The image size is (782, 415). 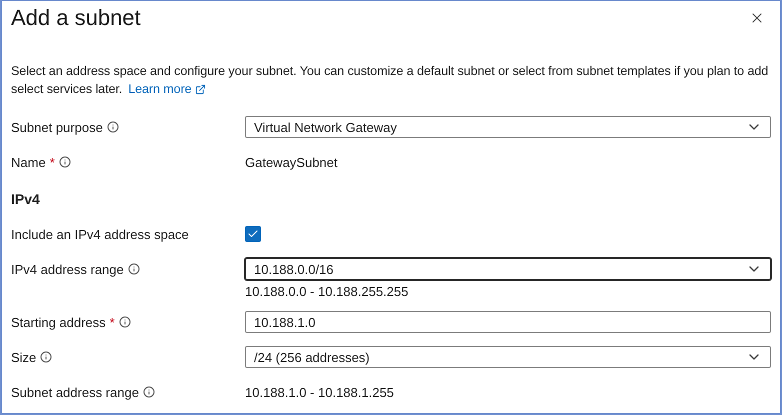 I want to click on field-label: Name, so click(x=28, y=162).